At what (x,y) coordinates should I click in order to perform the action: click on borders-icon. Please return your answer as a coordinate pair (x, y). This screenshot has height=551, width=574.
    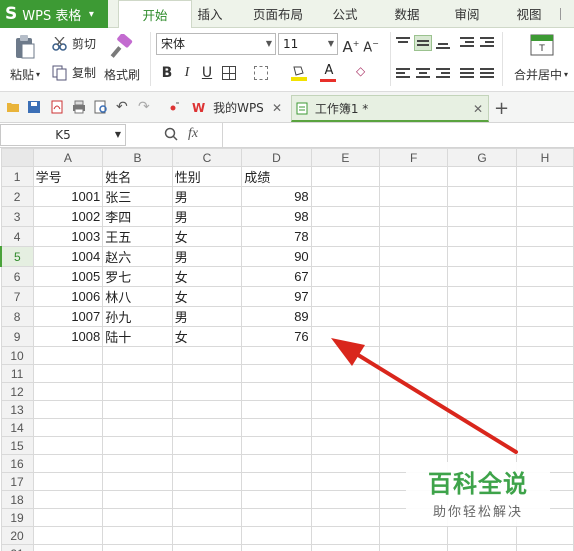
    Looking at the image, I should click on (229, 73).